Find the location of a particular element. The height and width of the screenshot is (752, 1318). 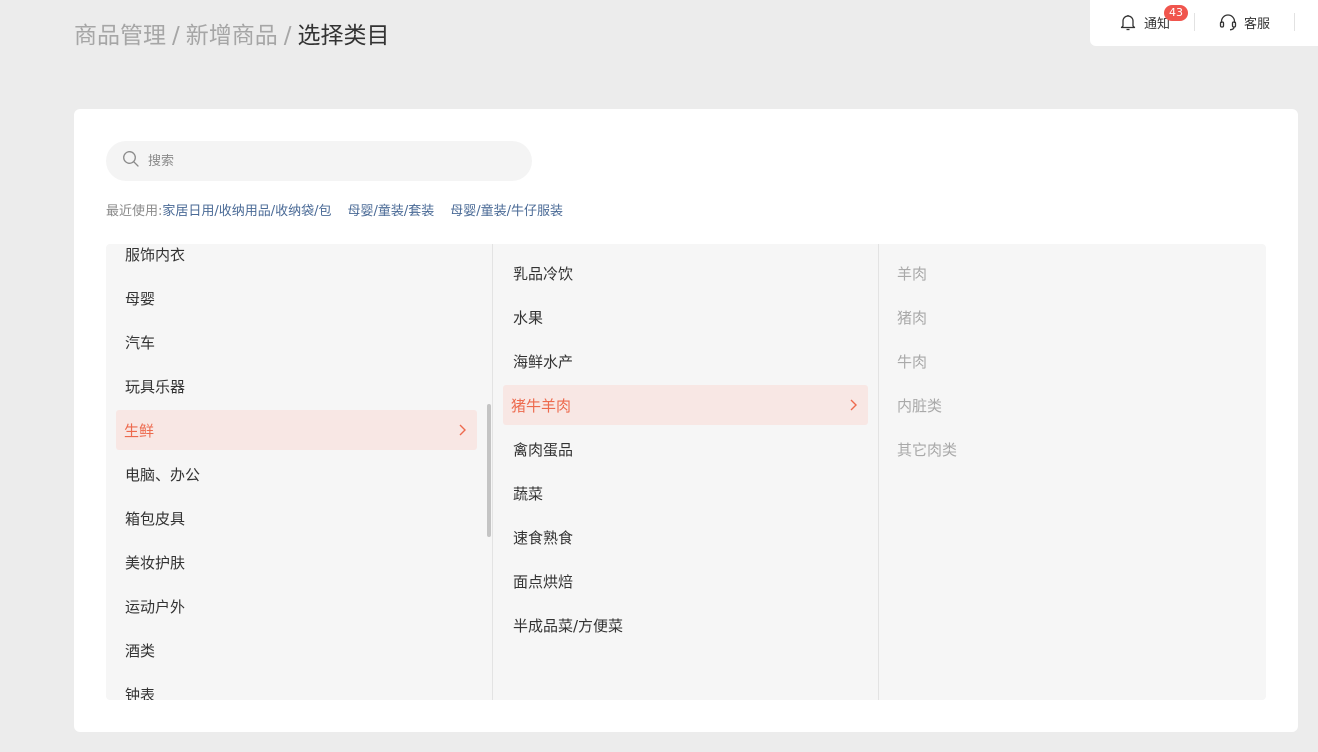

category-item-label: 猪肉 is located at coordinates (912, 317).